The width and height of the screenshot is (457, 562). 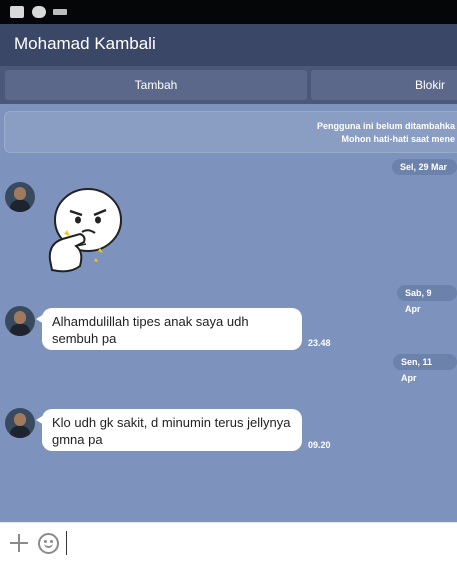 I want to click on date-separator: Sen, 11 Apr, so click(x=425, y=368).